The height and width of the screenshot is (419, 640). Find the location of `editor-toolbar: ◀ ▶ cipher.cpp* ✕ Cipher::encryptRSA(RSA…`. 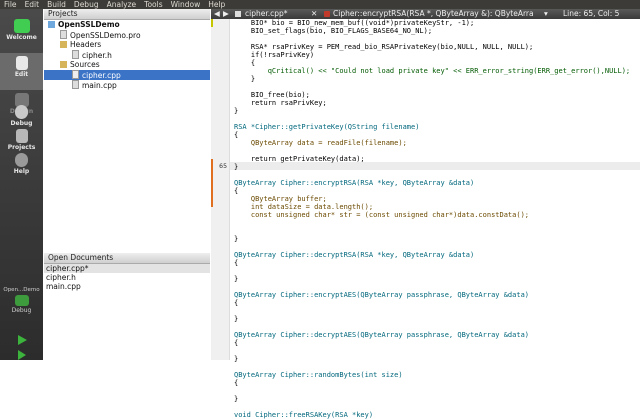

editor-toolbar: ◀ ▶ cipher.cpp* ✕ Cipher::encryptRSA(RSA… is located at coordinates (425, 14).